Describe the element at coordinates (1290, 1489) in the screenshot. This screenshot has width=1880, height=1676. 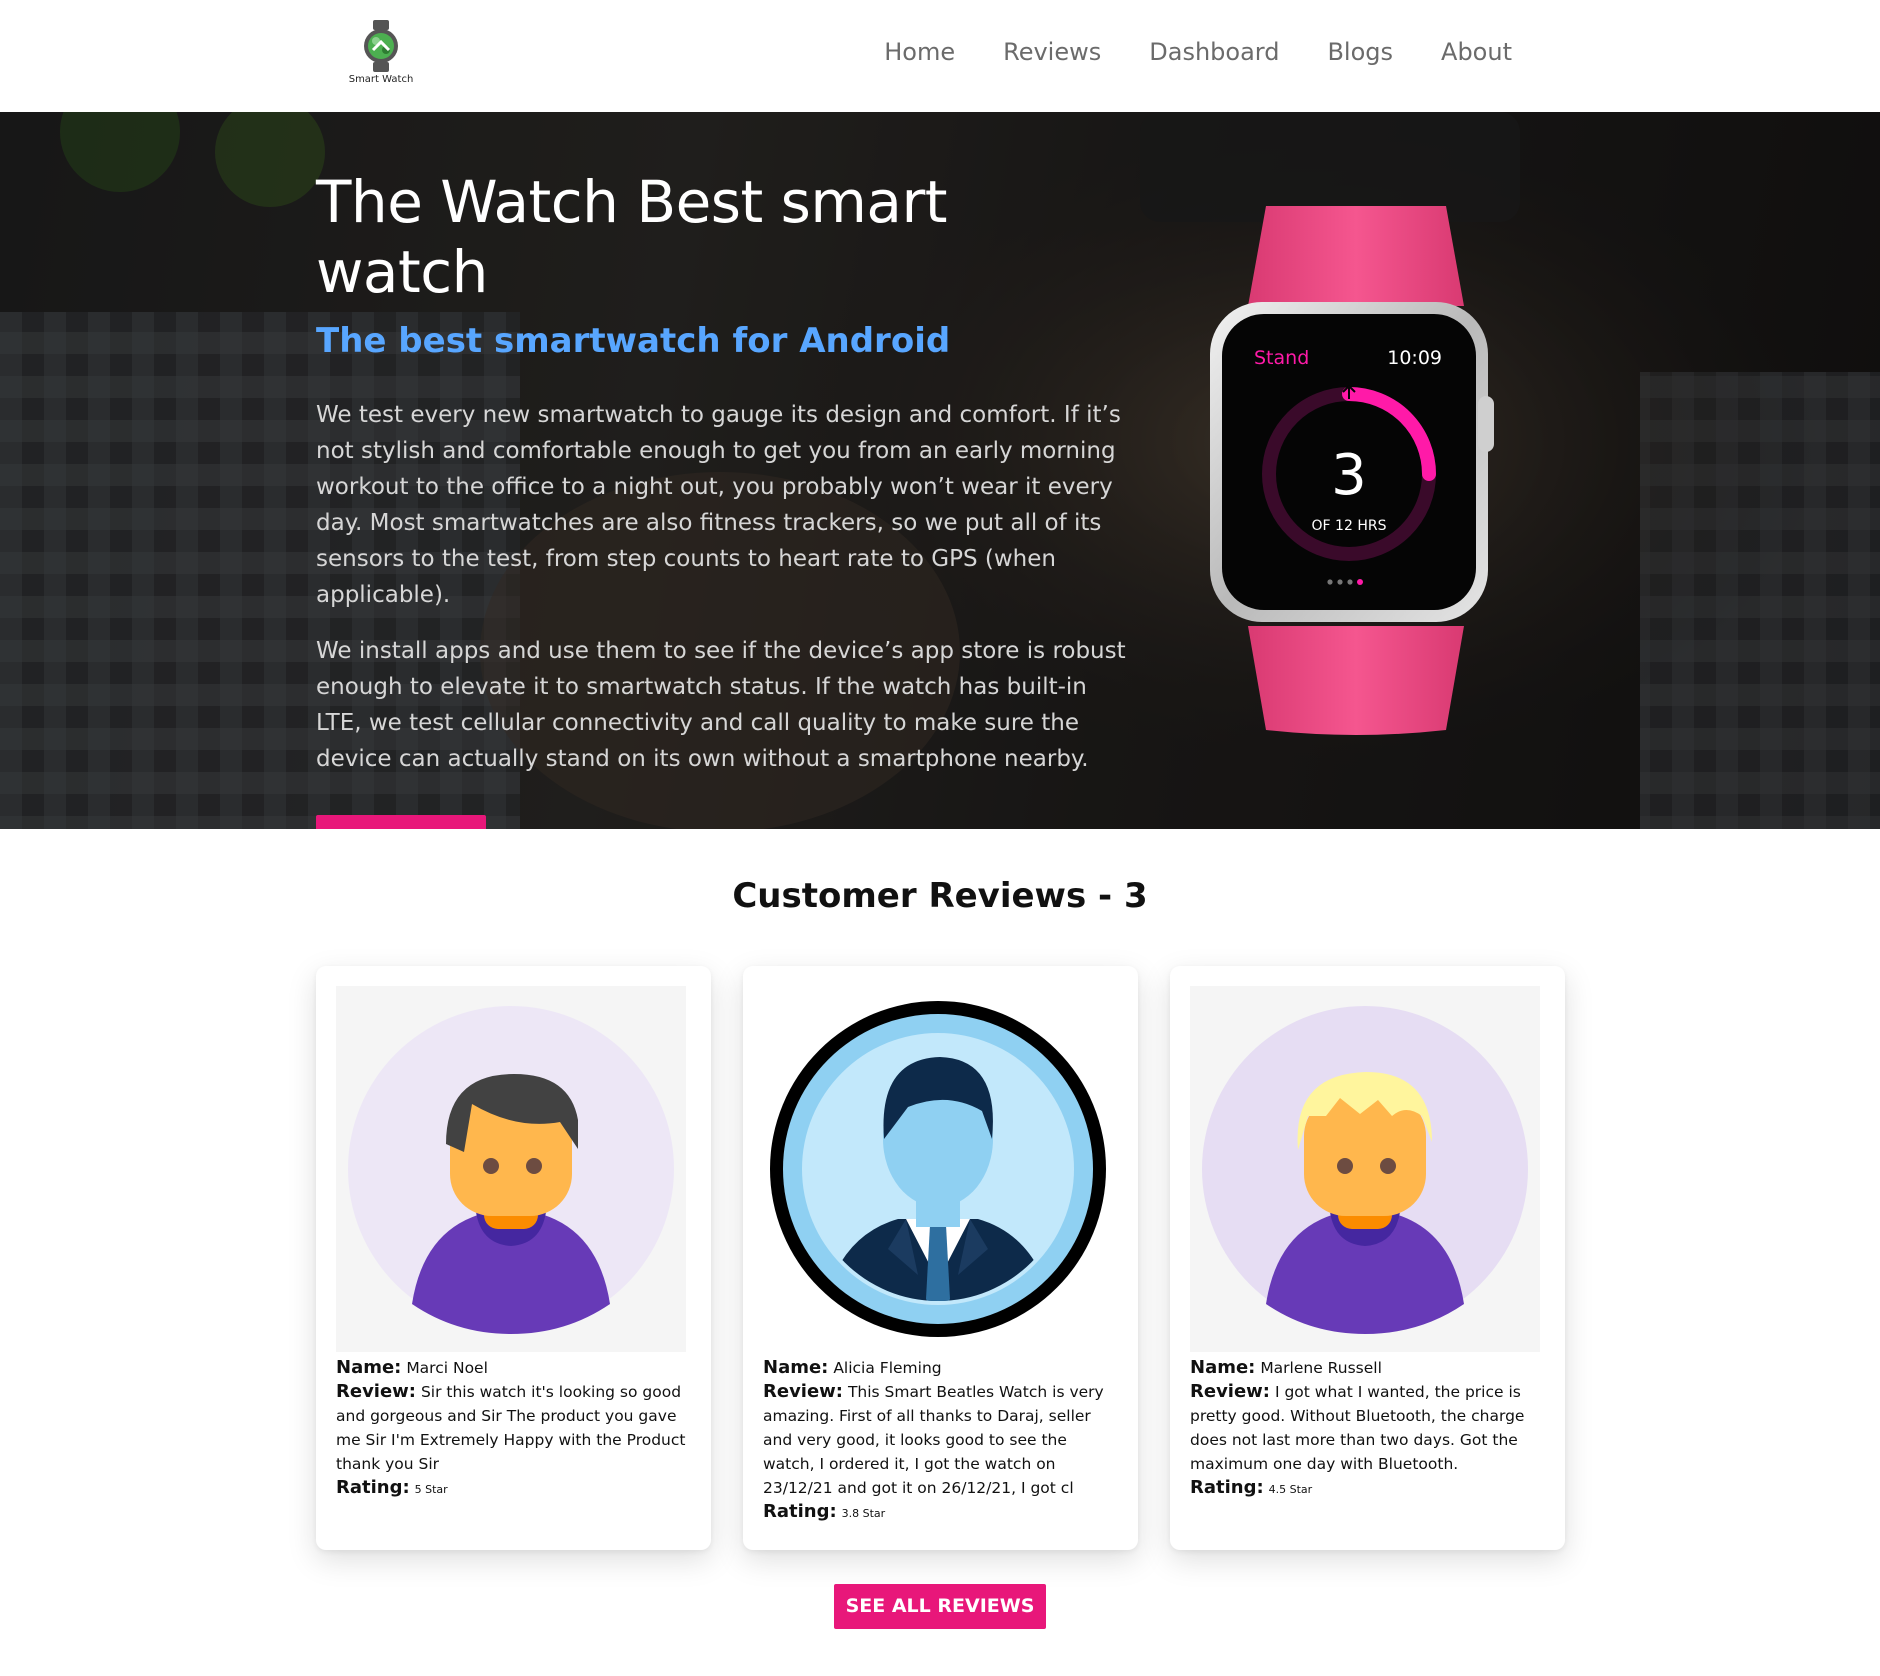
I see `rating-value: 4.5 Star` at that location.